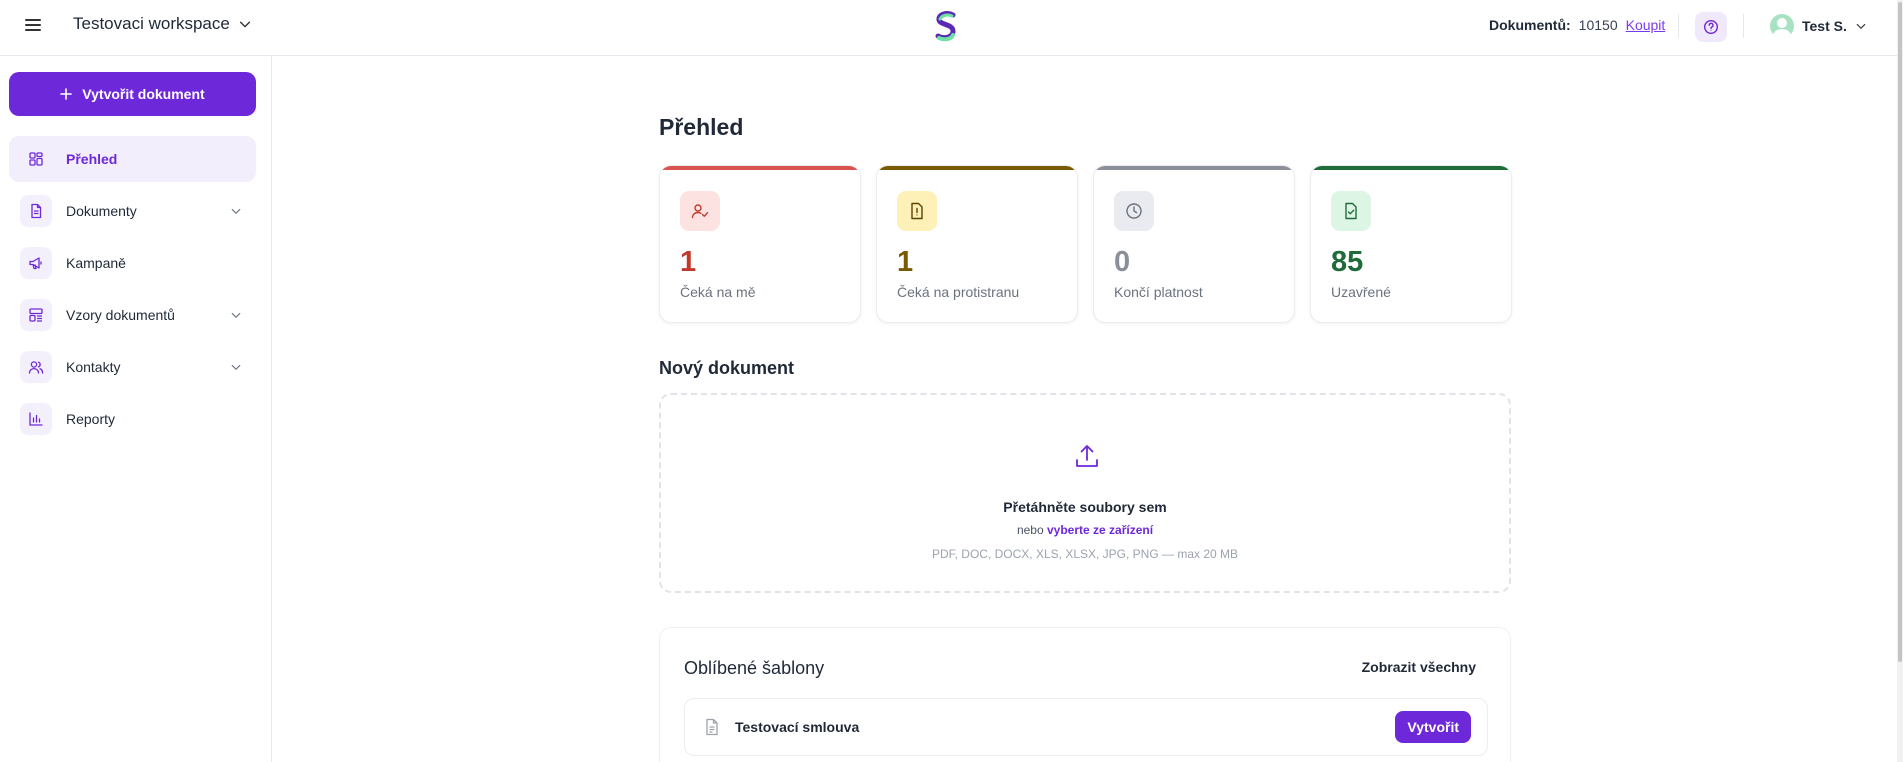  I want to click on help-icon, so click(1711, 27).